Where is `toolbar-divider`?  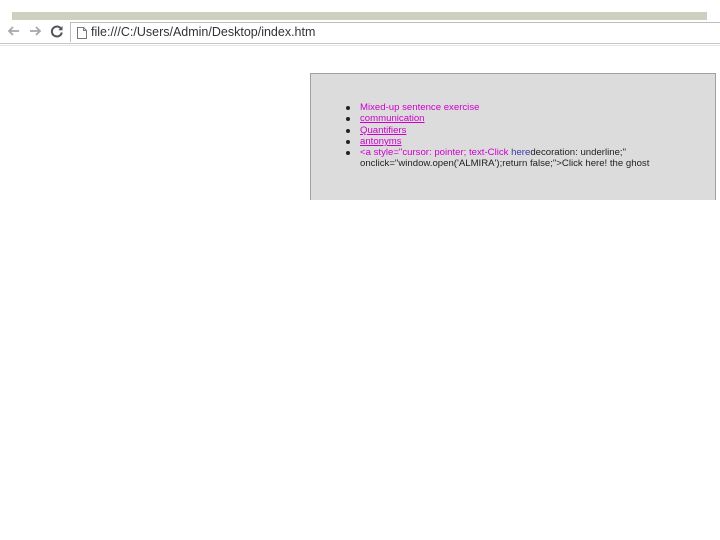
toolbar-divider is located at coordinates (360, 43).